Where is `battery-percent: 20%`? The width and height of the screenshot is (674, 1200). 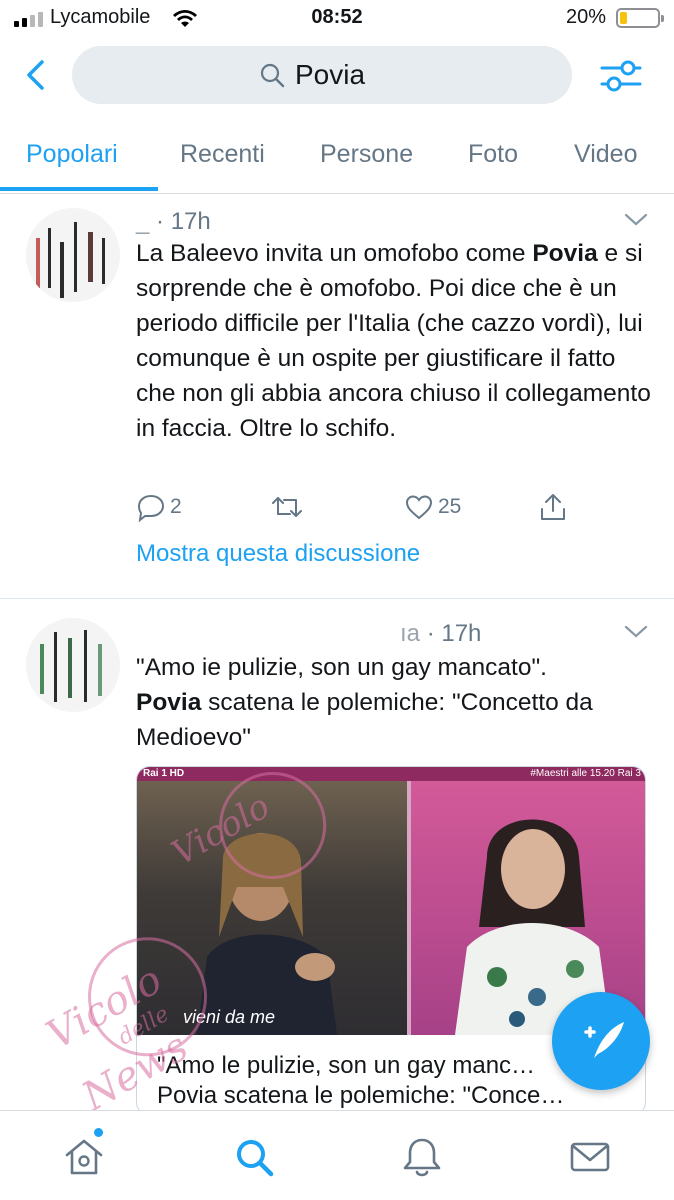 battery-percent: 20% is located at coordinates (586, 17).